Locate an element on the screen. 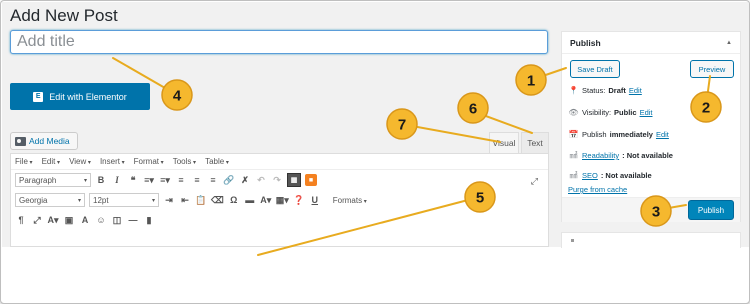 Image resolution: width=750 pixels, height=304 pixels. page-title: Add New Post is located at coordinates (64, 15).